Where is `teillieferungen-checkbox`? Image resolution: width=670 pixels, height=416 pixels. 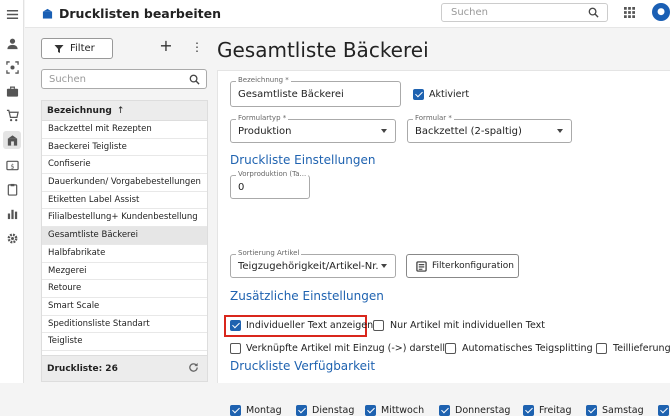 teillieferungen-checkbox is located at coordinates (601, 348).